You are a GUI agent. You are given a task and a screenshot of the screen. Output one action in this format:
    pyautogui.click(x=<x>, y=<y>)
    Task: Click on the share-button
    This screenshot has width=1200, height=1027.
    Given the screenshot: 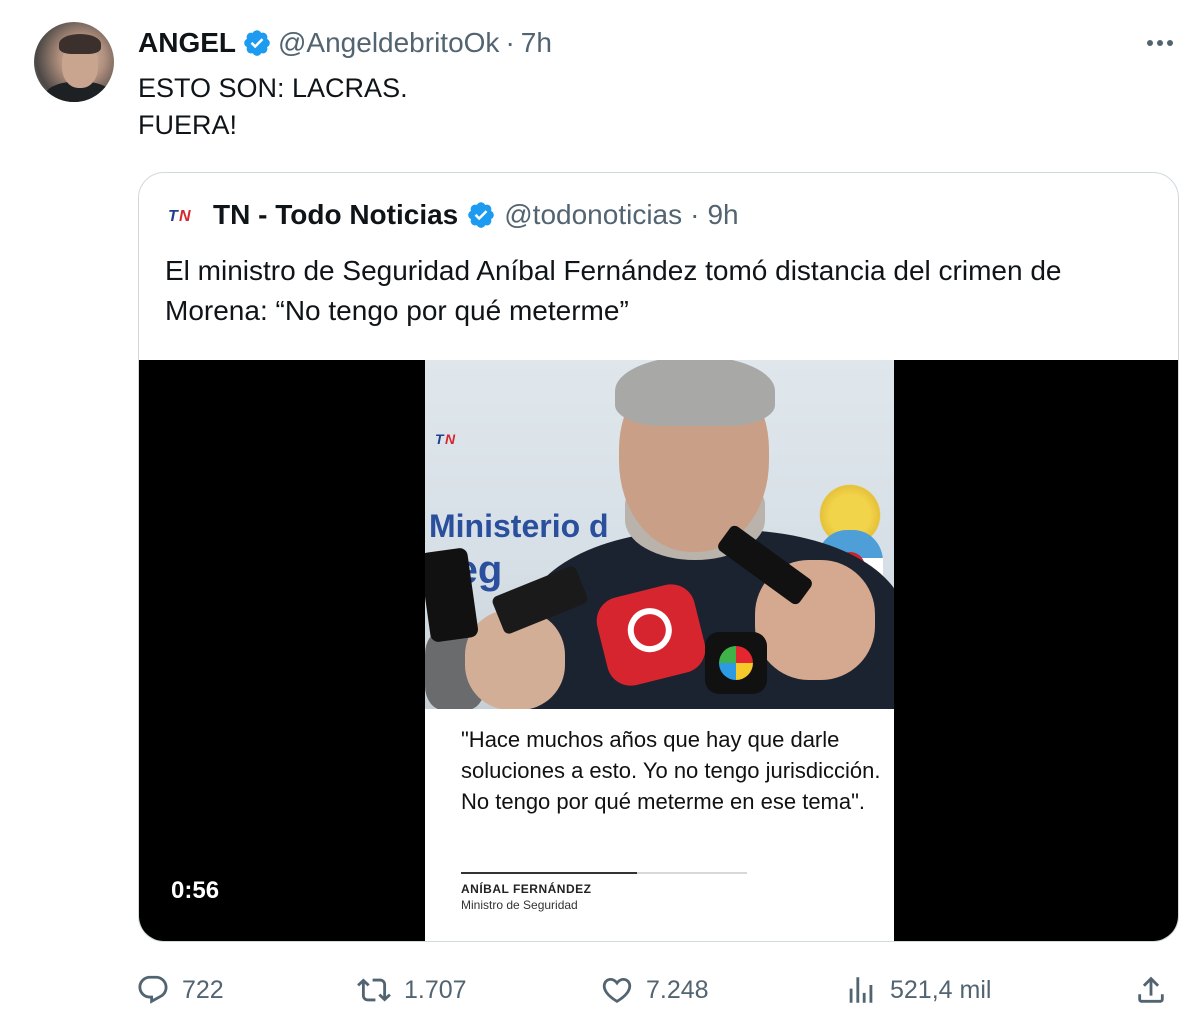 What is the action you would take?
    pyautogui.click(x=1151, y=990)
    